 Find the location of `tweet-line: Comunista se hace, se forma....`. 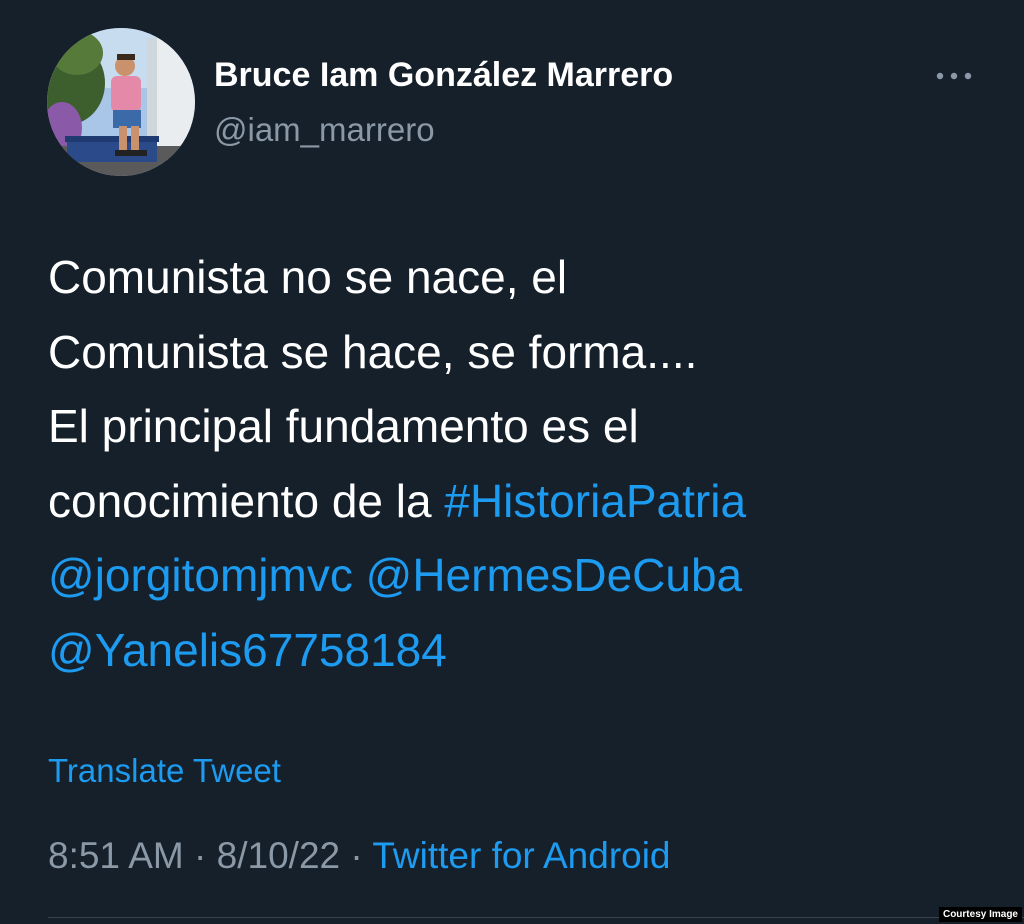

tweet-line: Comunista se hace, se forma.... is located at coordinates (373, 351).